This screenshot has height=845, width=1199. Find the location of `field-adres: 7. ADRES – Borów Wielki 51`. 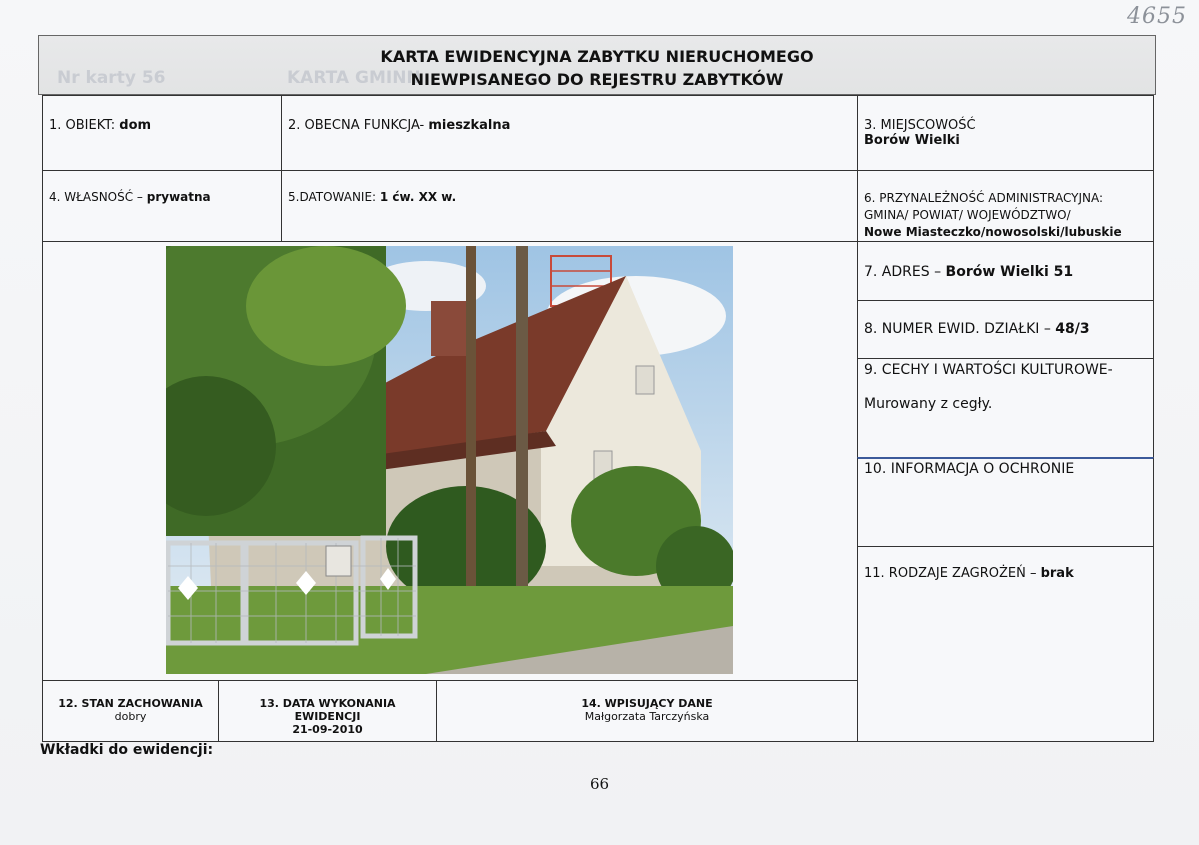

field-adres: 7. ADRES – Borów Wielki 51 is located at coordinates (1005, 271).